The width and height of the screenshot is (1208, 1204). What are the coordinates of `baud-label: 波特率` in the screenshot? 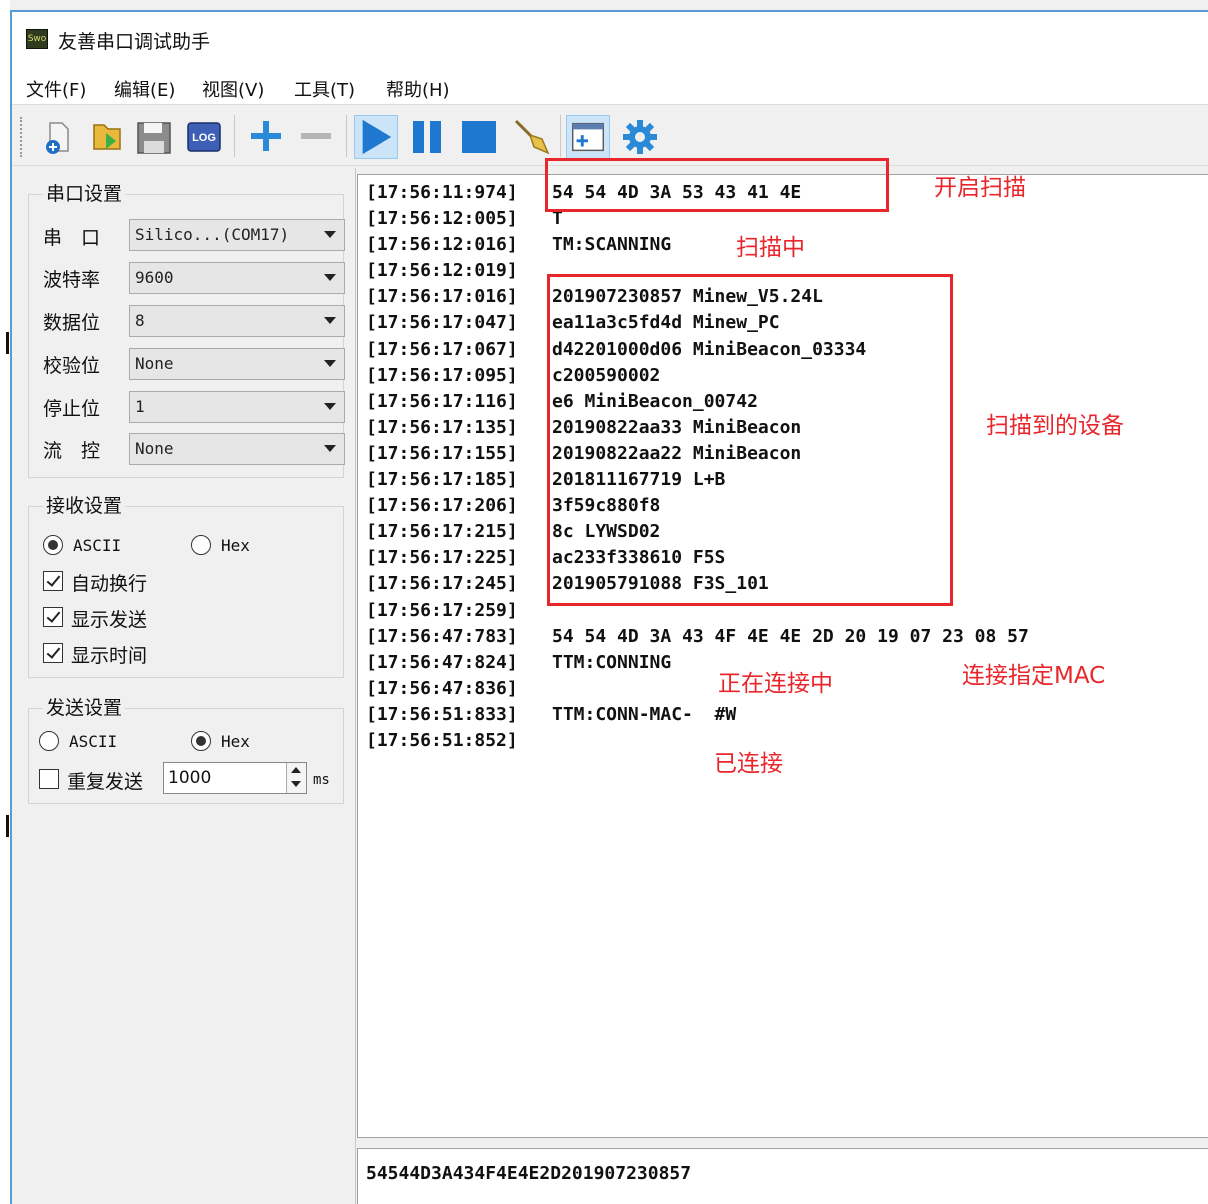 It's located at (72, 280).